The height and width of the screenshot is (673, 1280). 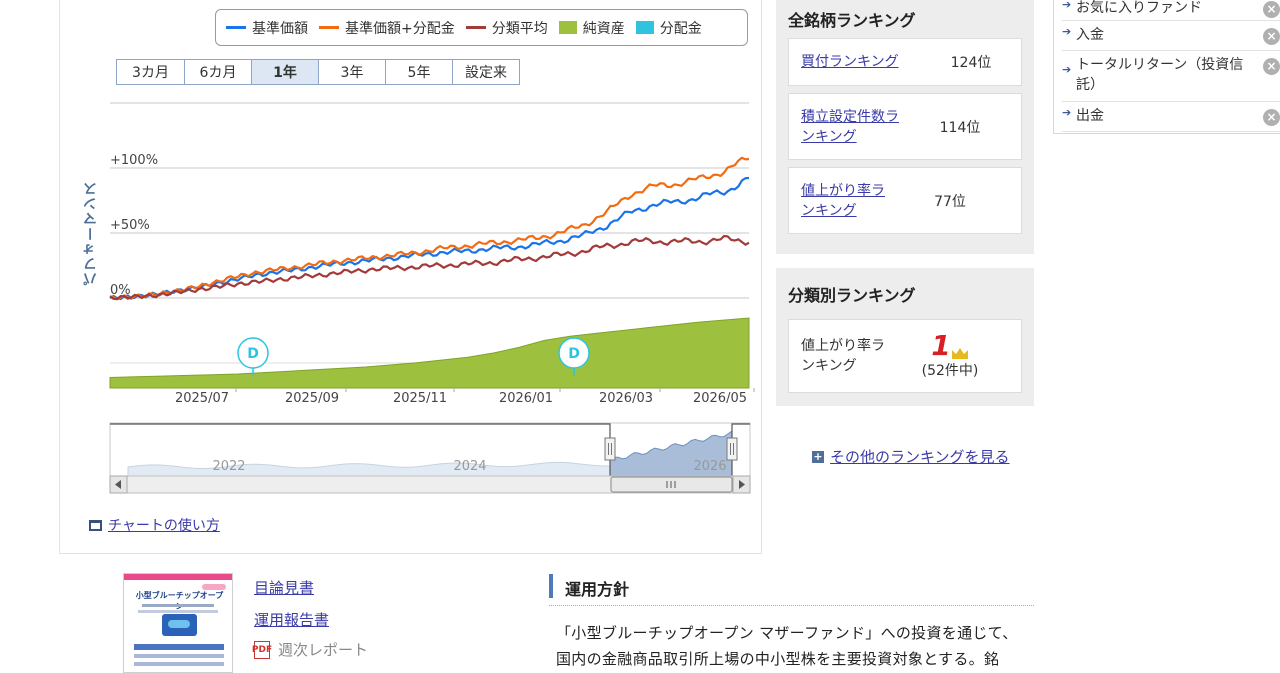 I want to click on category-ranking-panel: 分類別ランキング 値上がり率ランキング 1 (52件中), so click(x=905, y=337).